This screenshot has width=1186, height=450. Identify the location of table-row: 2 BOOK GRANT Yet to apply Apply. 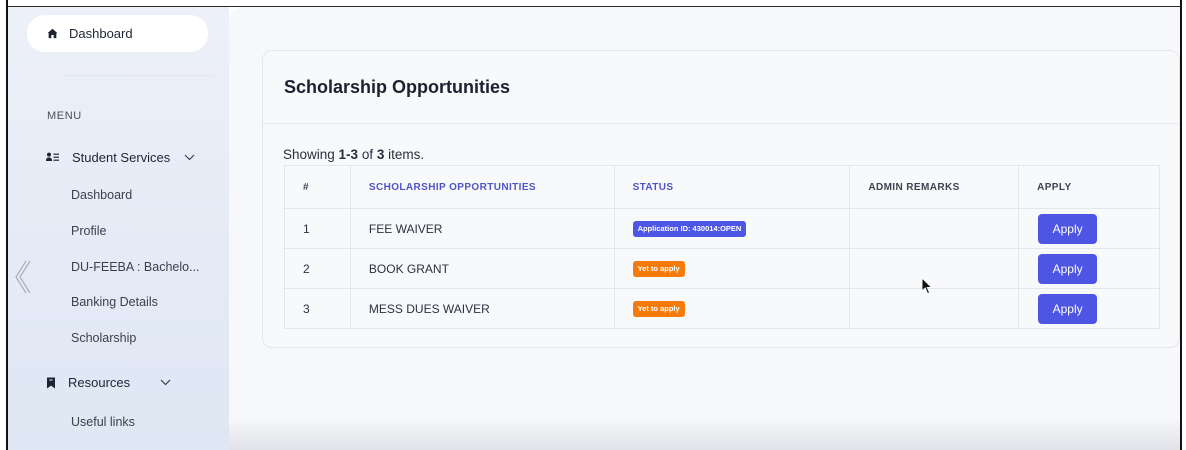
(722, 268).